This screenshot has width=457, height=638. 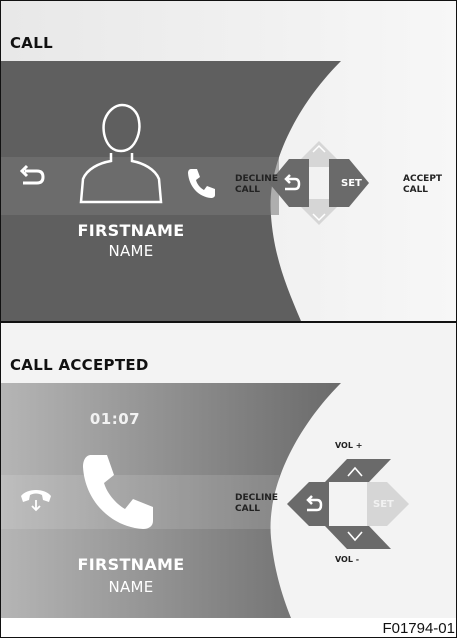 What do you see at coordinates (423, 184) in the screenshot?
I see `accept-call-label: ACCEPT CALL` at bounding box center [423, 184].